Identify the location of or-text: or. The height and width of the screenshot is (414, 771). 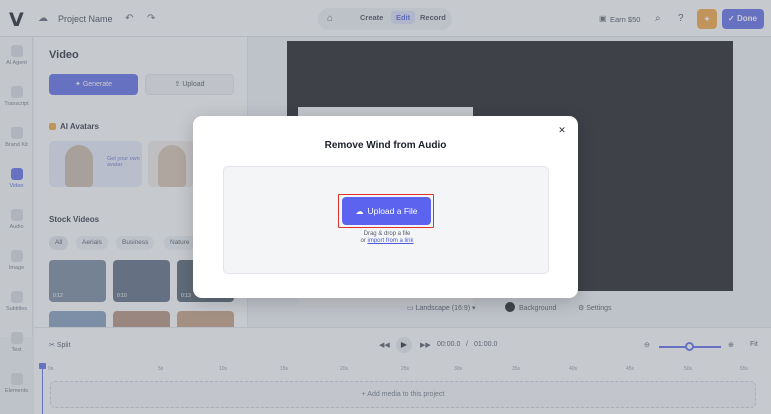
(363, 241).